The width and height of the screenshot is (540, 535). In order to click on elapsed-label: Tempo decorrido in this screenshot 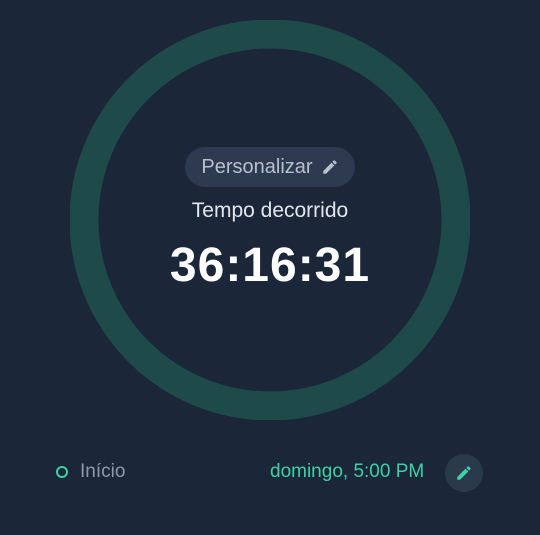, I will do `click(270, 210)`.